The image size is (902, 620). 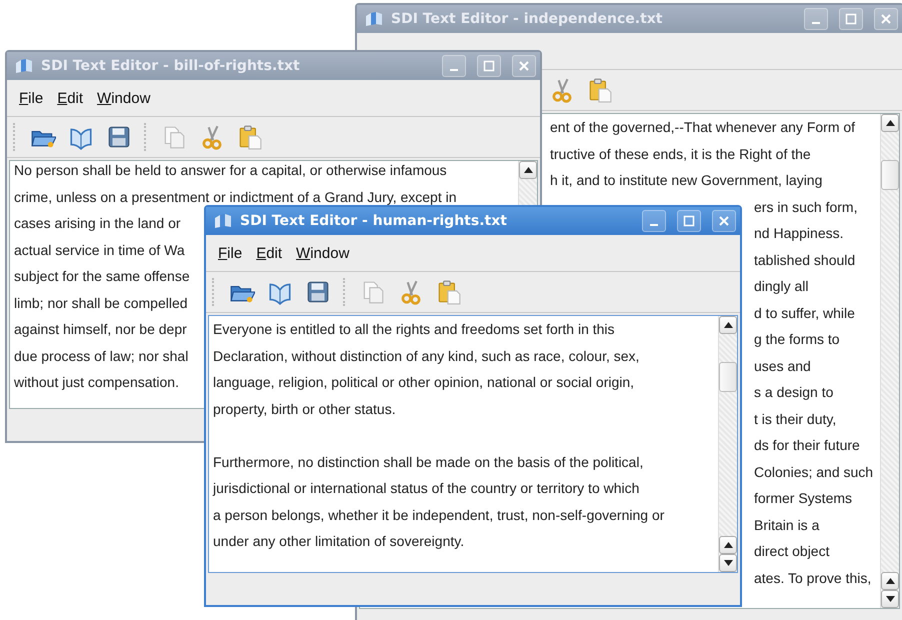 What do you see at coordinates (97, 223) in the screenshot?
I see `text-line: cases arising in the land or` at bounding box center [97, 223].